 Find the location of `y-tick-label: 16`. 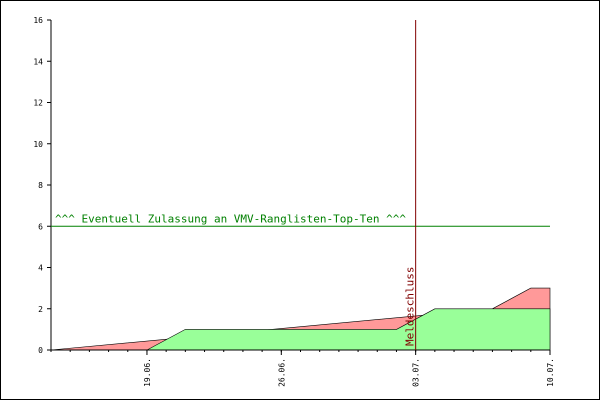

y-tick-label: 16 is located at coordinates (38, 20).